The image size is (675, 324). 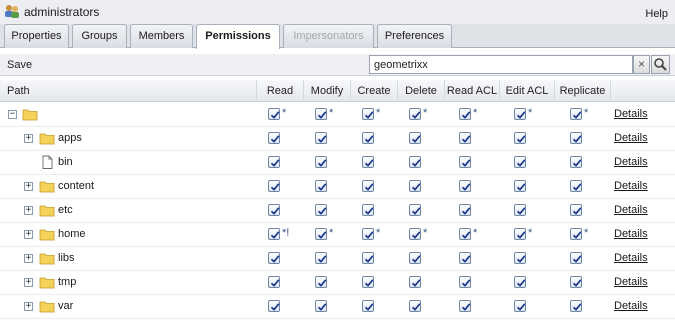 I want to click on tab-groups: Groups, so click(x=99, y=36).